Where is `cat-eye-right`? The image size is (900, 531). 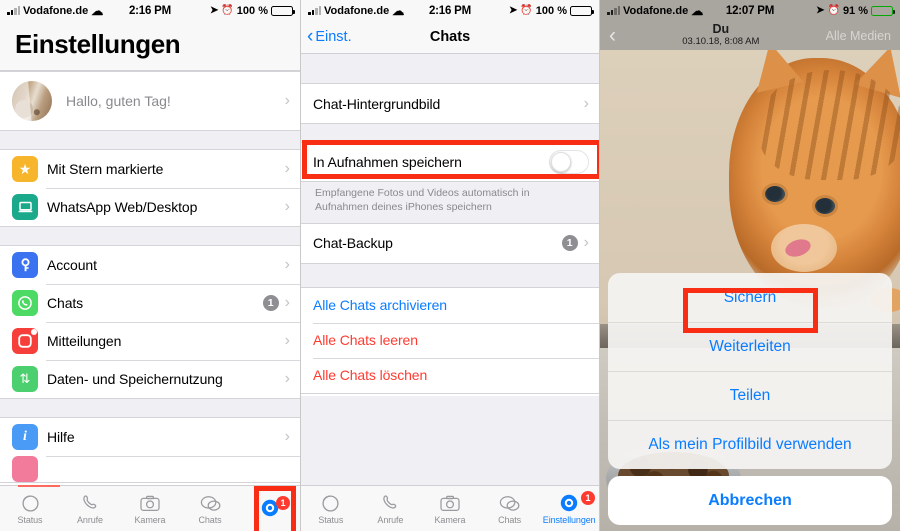
cat-eye-right is located at coordinates (825, 206).